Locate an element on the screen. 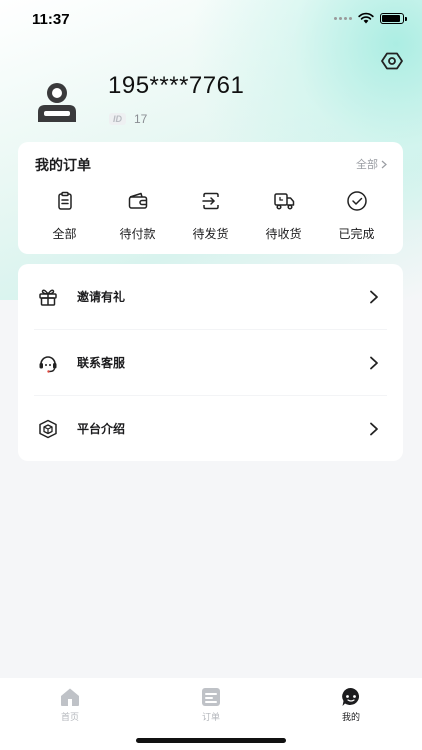 Image resolution: width=422 pixels, height=750 pixels. user-avatar-icon is located at coordinates (57, 102).